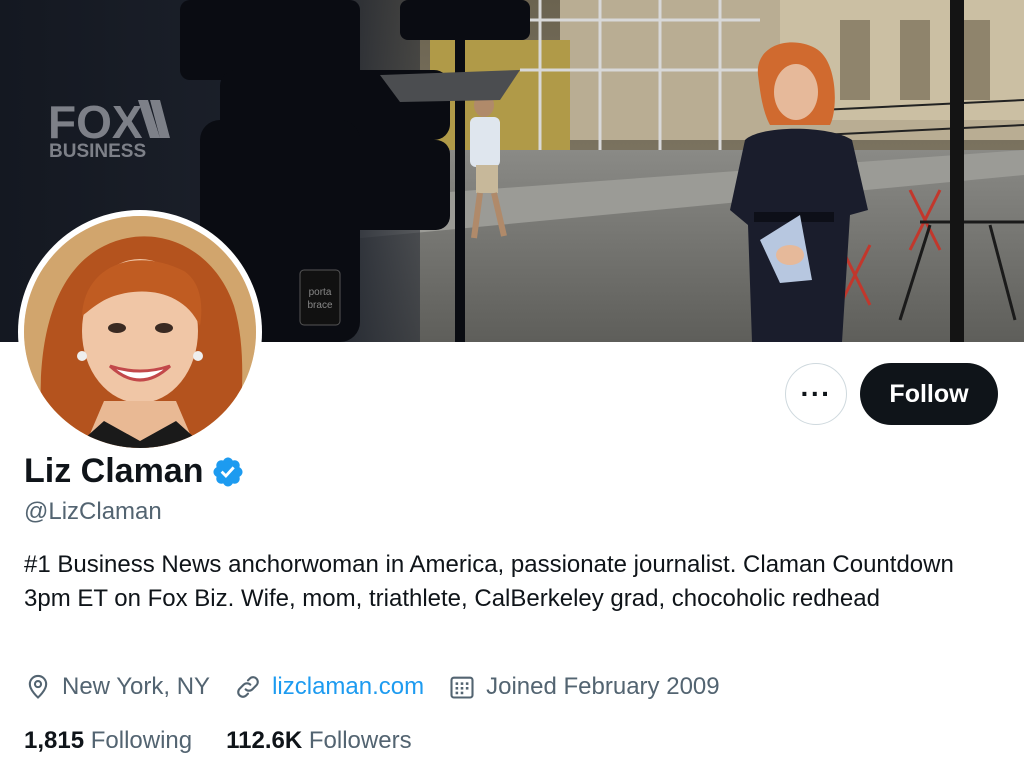 The height and width of the screenshot is (773, 1024). I want to click on profile-handle: @LizClaman, so click(93, 511).